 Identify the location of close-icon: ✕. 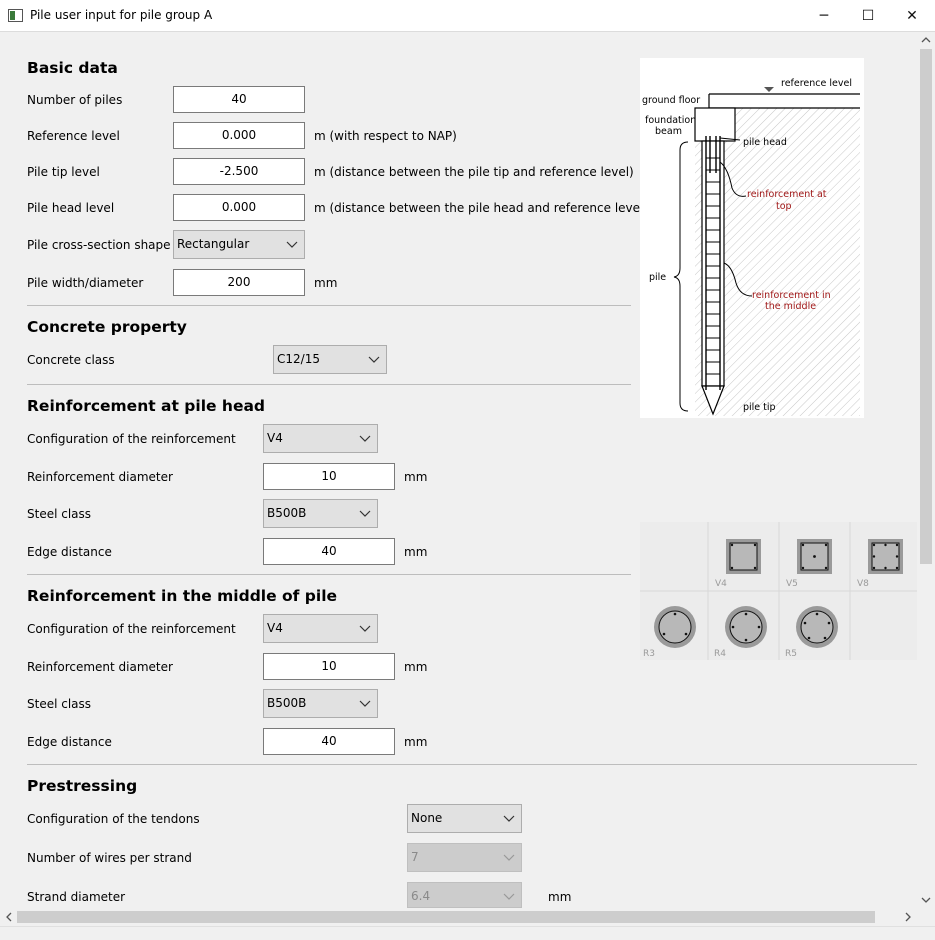
(912, 15).